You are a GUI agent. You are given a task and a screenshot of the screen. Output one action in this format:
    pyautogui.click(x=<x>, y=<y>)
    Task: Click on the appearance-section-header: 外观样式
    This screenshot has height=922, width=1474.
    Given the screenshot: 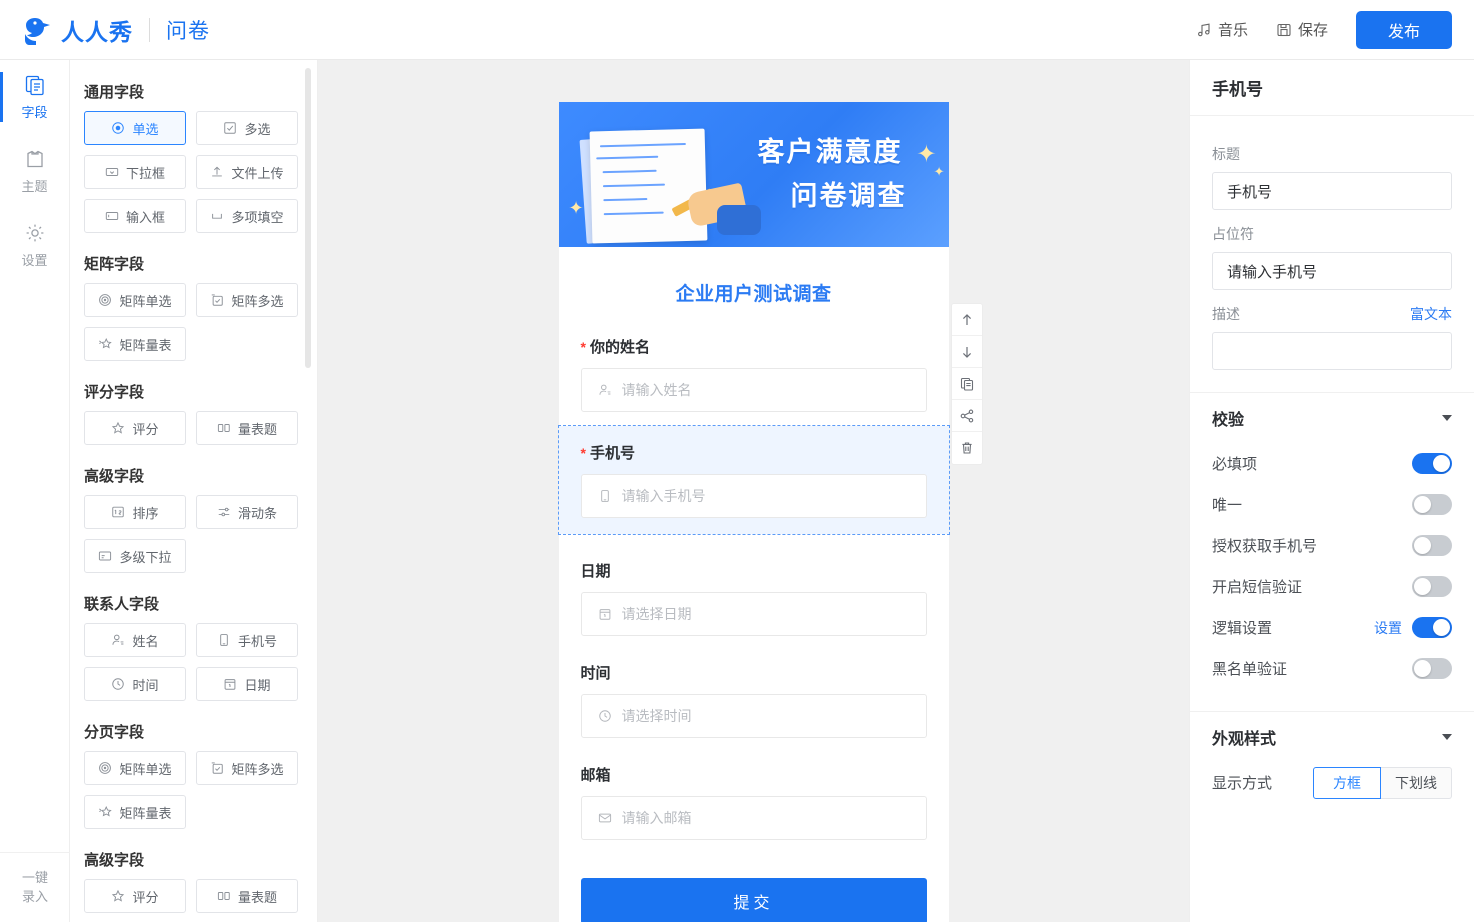 What is the action you would take?
    pyautogui.click(x=1332, y=737)
    